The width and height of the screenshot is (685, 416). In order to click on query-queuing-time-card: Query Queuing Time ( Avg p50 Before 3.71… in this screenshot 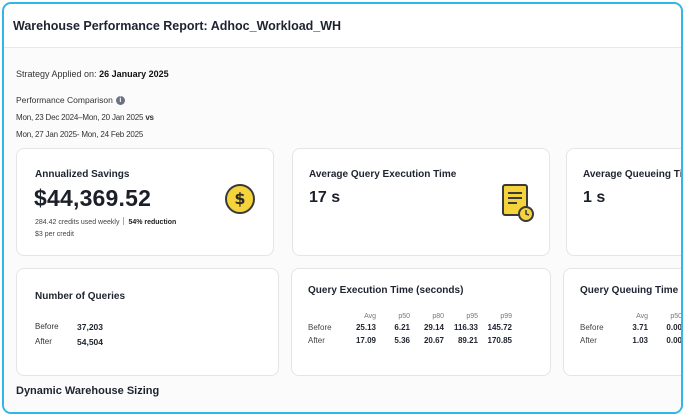, I will do `click(623, 322)`.